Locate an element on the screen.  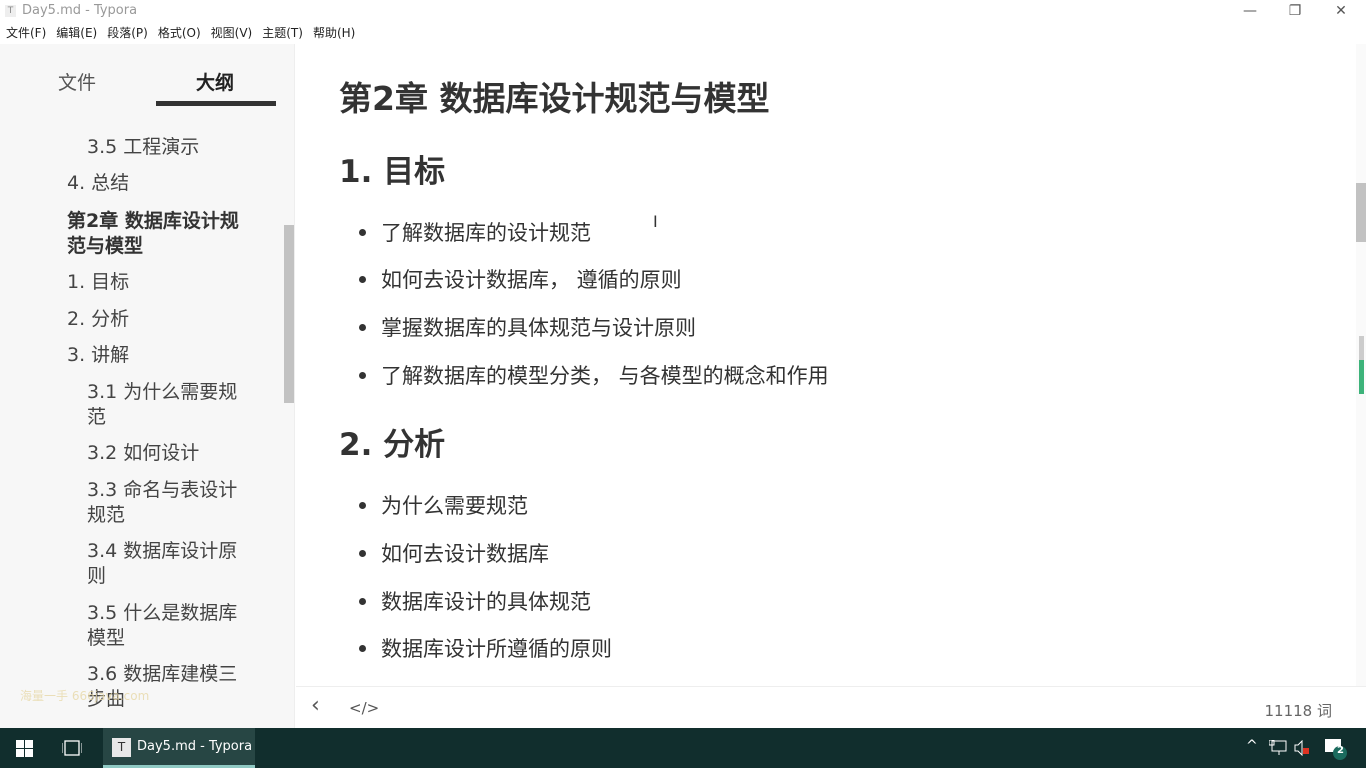
menu-help: 帮助(H) is located at coordinates (334, 33).